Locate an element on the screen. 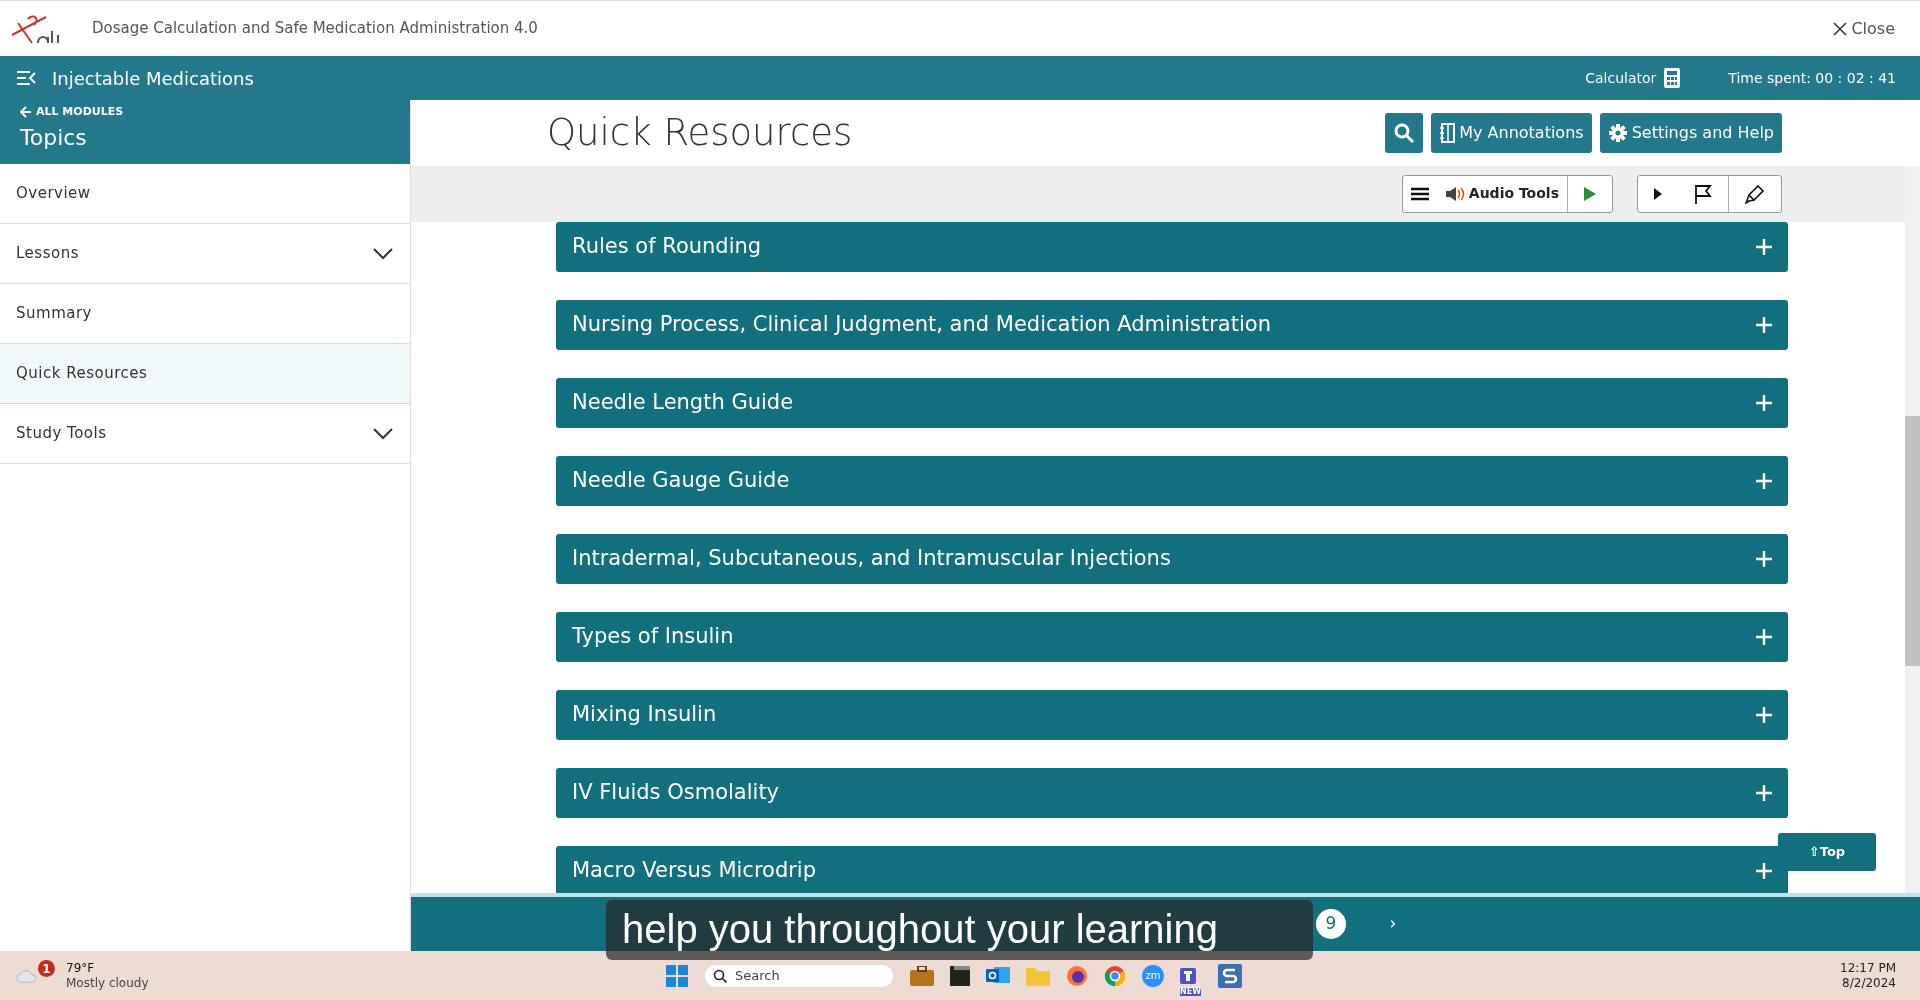 The image size is (1920, 1000). sidebar-item: Lessons is located at coordinates (205, 254).